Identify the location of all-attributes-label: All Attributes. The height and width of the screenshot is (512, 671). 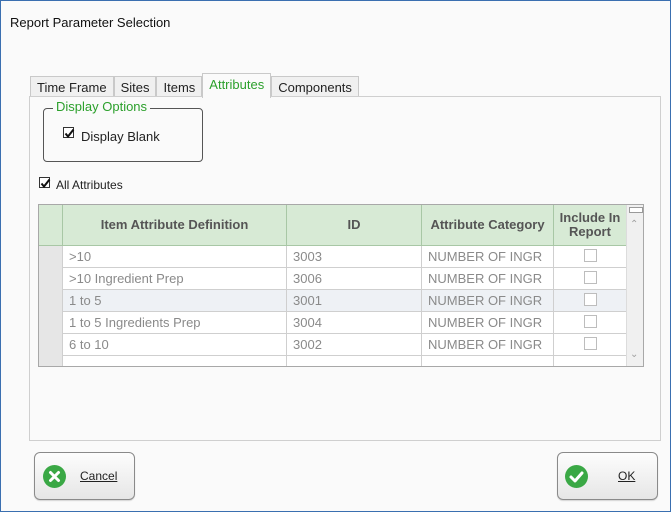
(89, 185).